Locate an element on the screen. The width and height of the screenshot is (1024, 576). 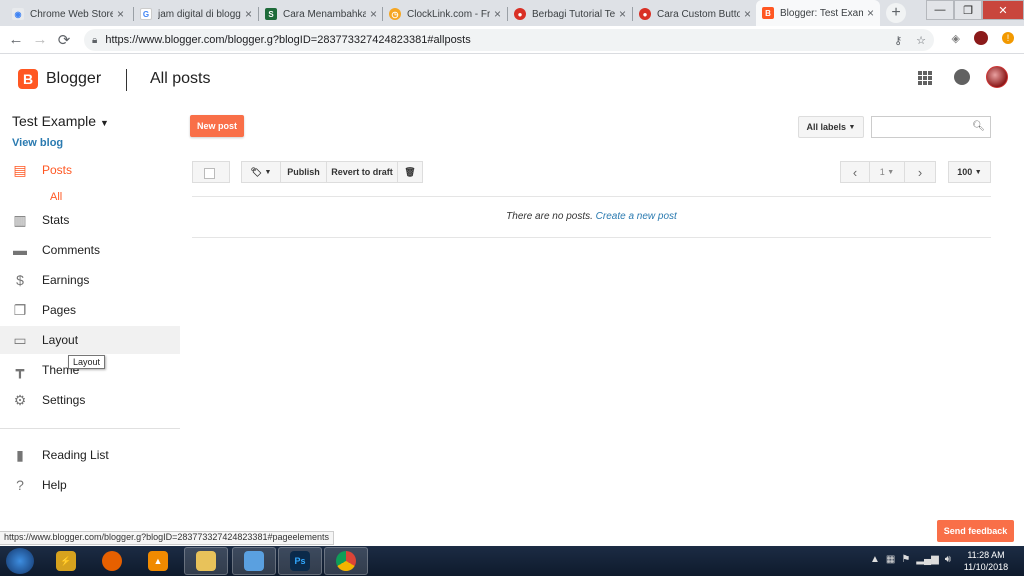
sidebar-item-label: Layout is located at coordinates (60, 340).